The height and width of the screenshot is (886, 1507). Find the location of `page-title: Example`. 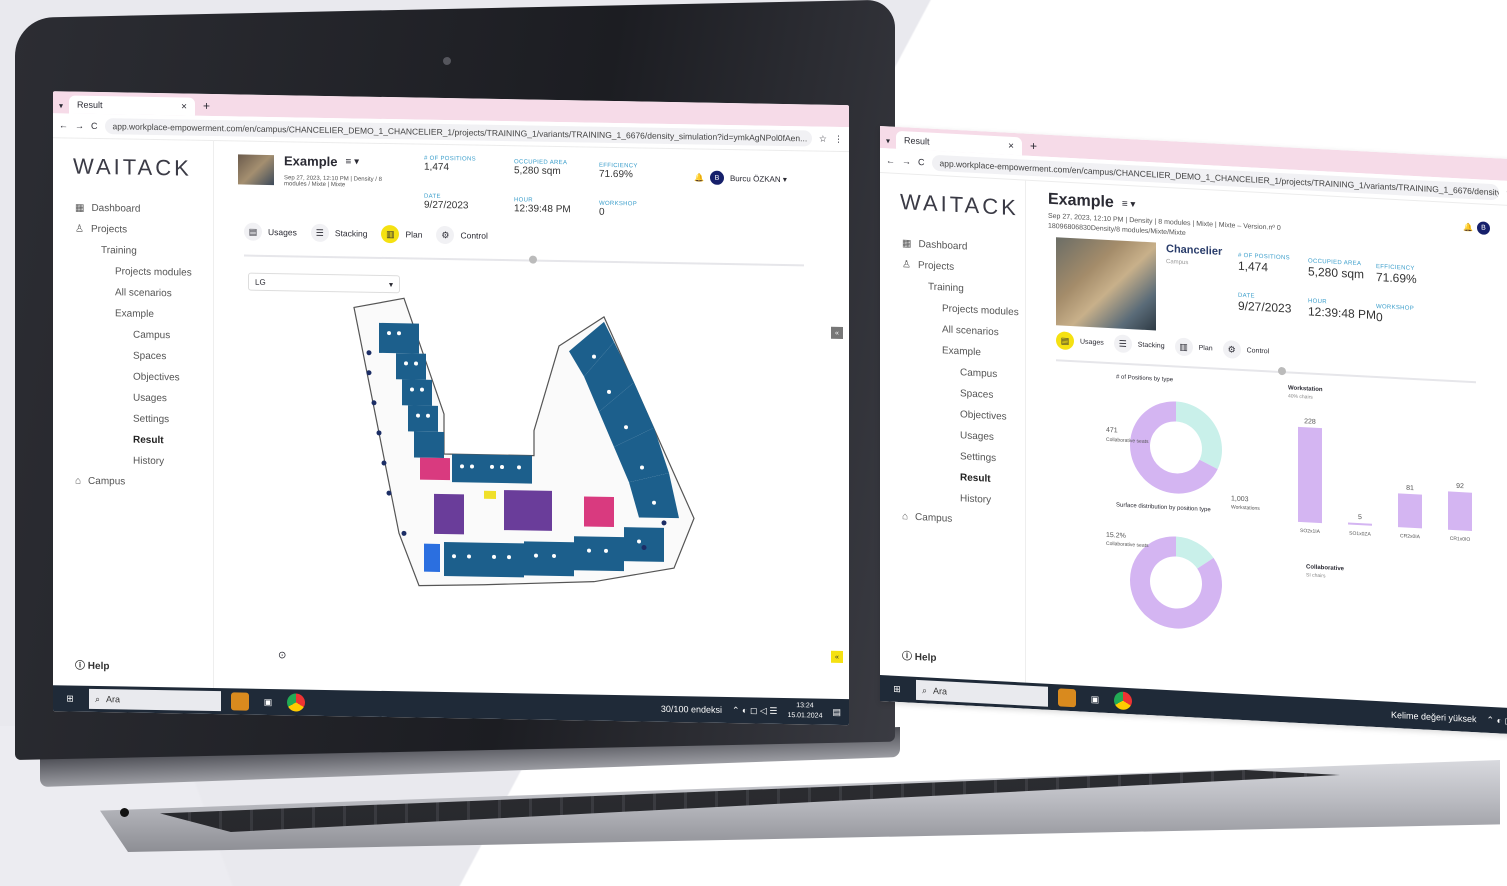

page-title: Example is located at coordinates (1081, 201).